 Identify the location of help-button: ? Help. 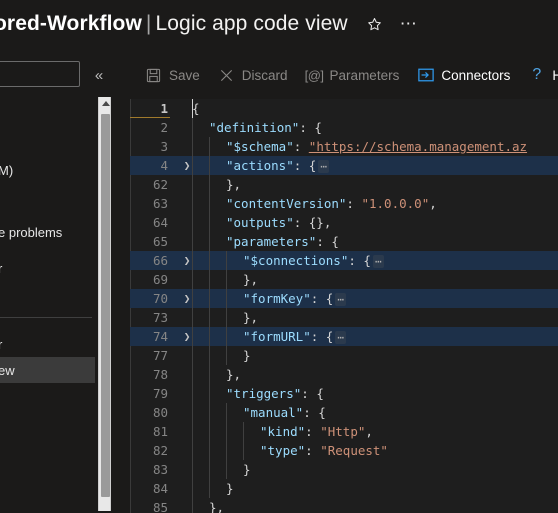
(538, 75).